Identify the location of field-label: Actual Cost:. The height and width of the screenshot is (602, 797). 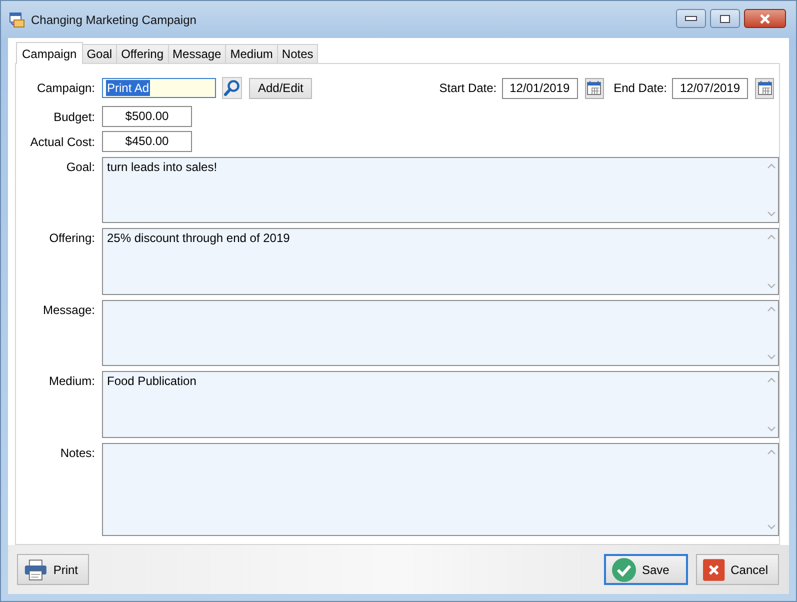
(62, 141).